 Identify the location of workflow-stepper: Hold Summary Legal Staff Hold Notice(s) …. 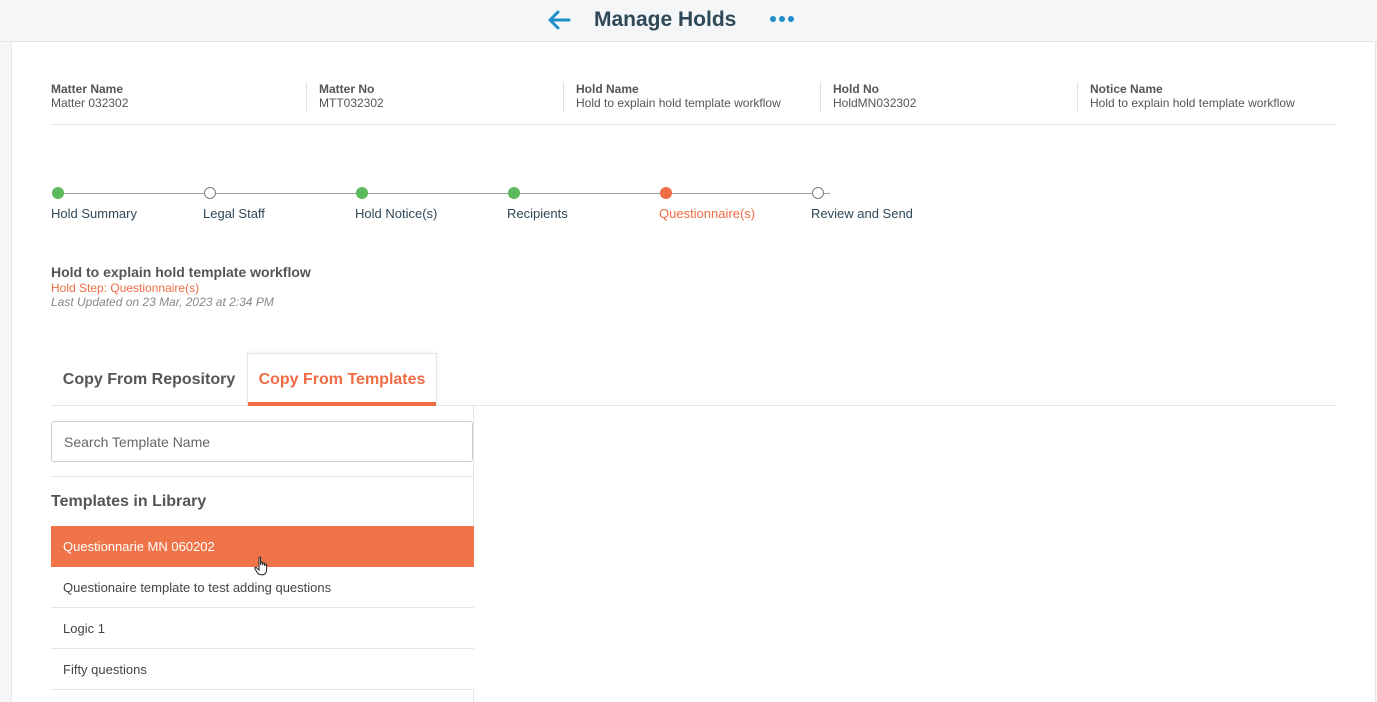
(501, 206).